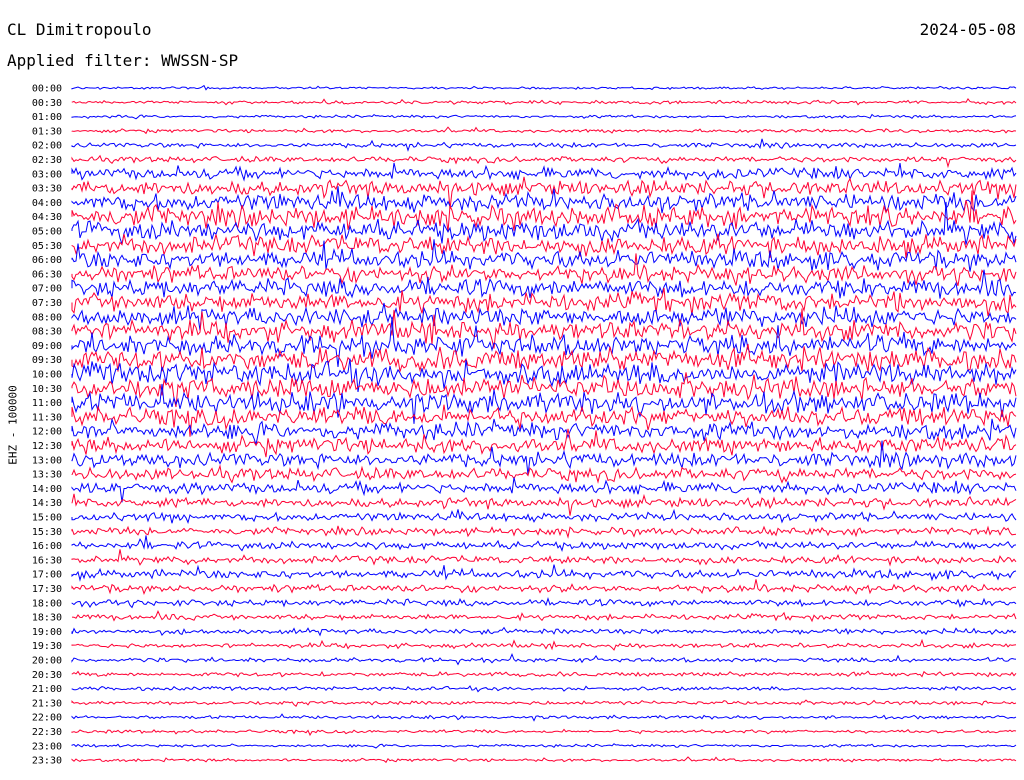  What do you see at coordinates (47, 575) in the screenshot?
I see `row-label-1700: 17:00` at bounding box center [47, 575].